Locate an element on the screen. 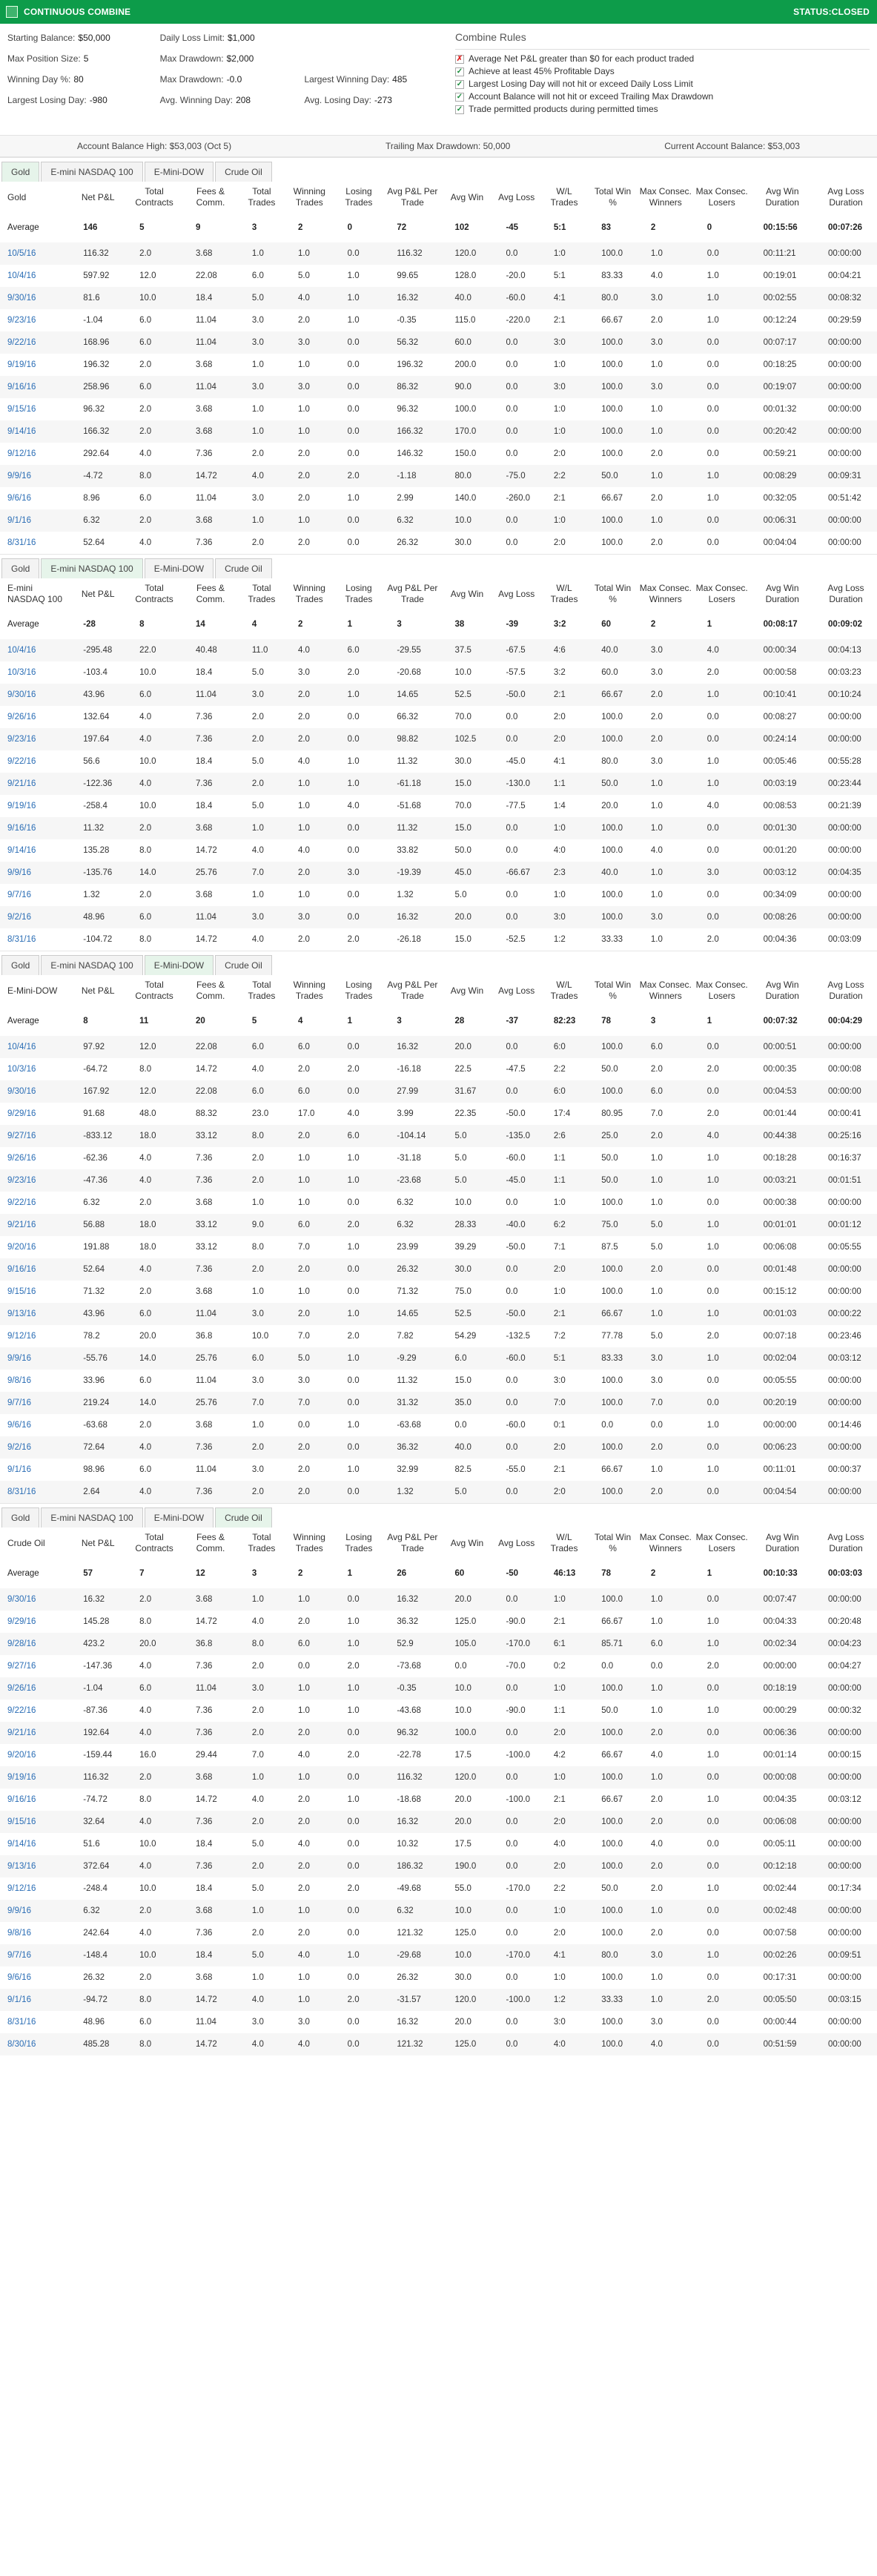 This screenshot has height=2576, width=877. date-link: 10/5/16 is located at coordinates (21, 253).